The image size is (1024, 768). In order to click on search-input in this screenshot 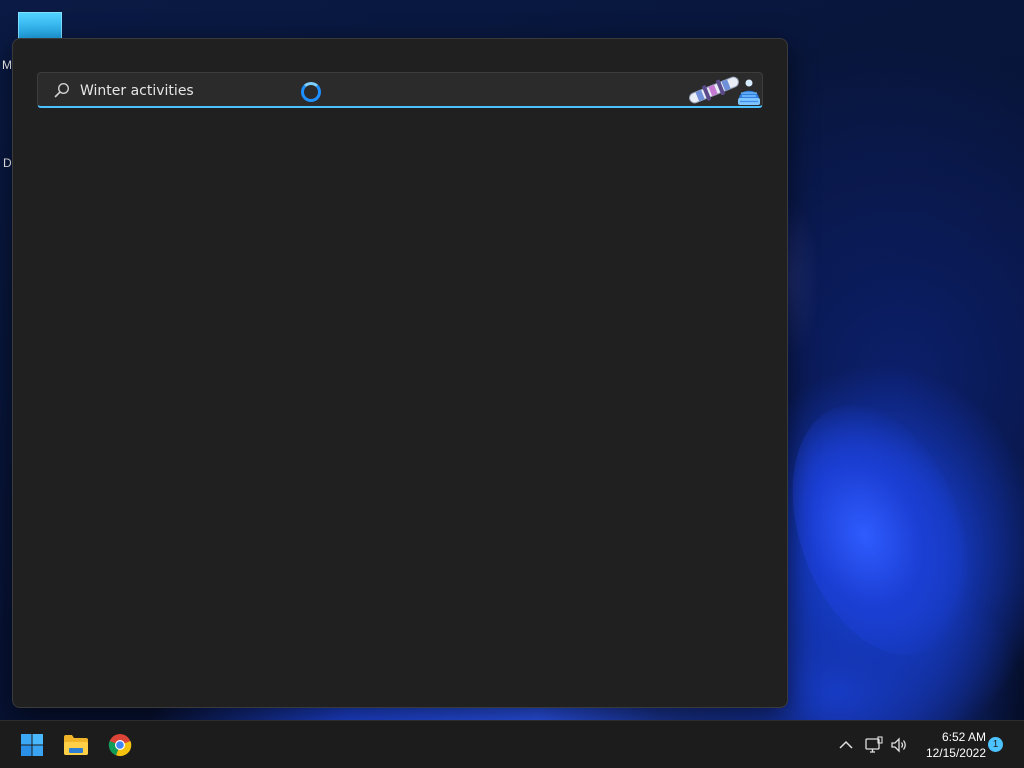, I will do `click(230, 91)`.